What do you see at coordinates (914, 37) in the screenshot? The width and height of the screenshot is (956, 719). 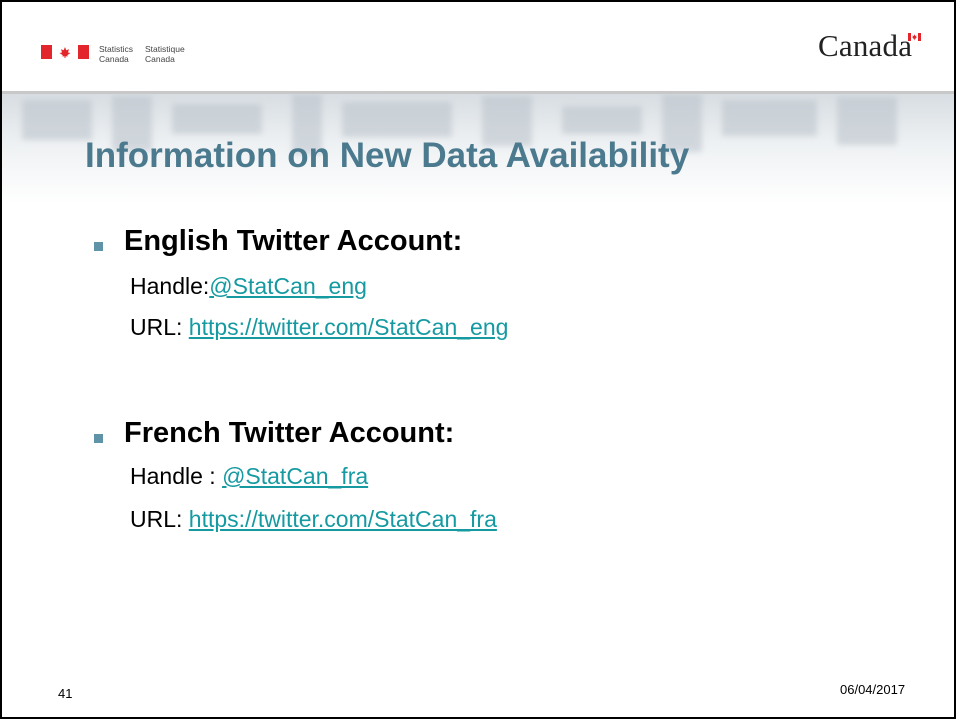 I see `wordmark-flag-icon` at bounding box center [914, 37].